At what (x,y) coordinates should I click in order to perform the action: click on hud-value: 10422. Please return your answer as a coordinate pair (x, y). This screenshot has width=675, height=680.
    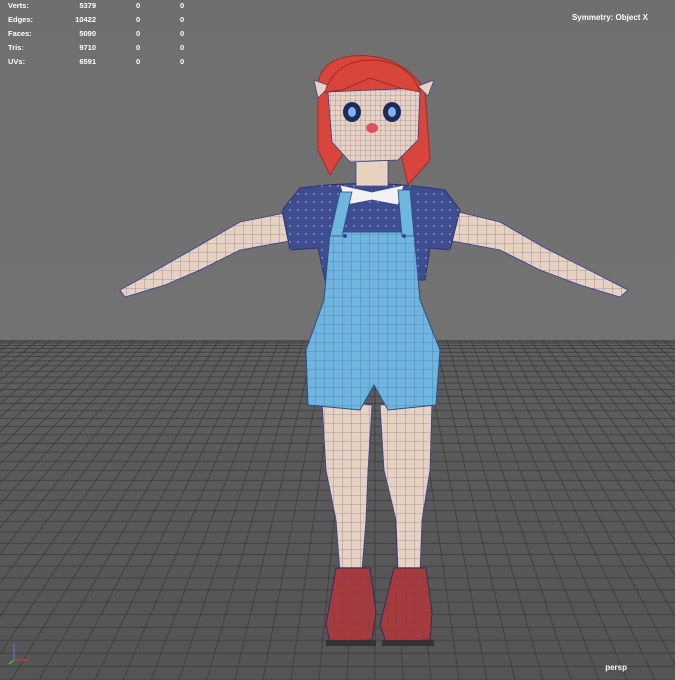
    Looking at the image, I should click on (85, 19).